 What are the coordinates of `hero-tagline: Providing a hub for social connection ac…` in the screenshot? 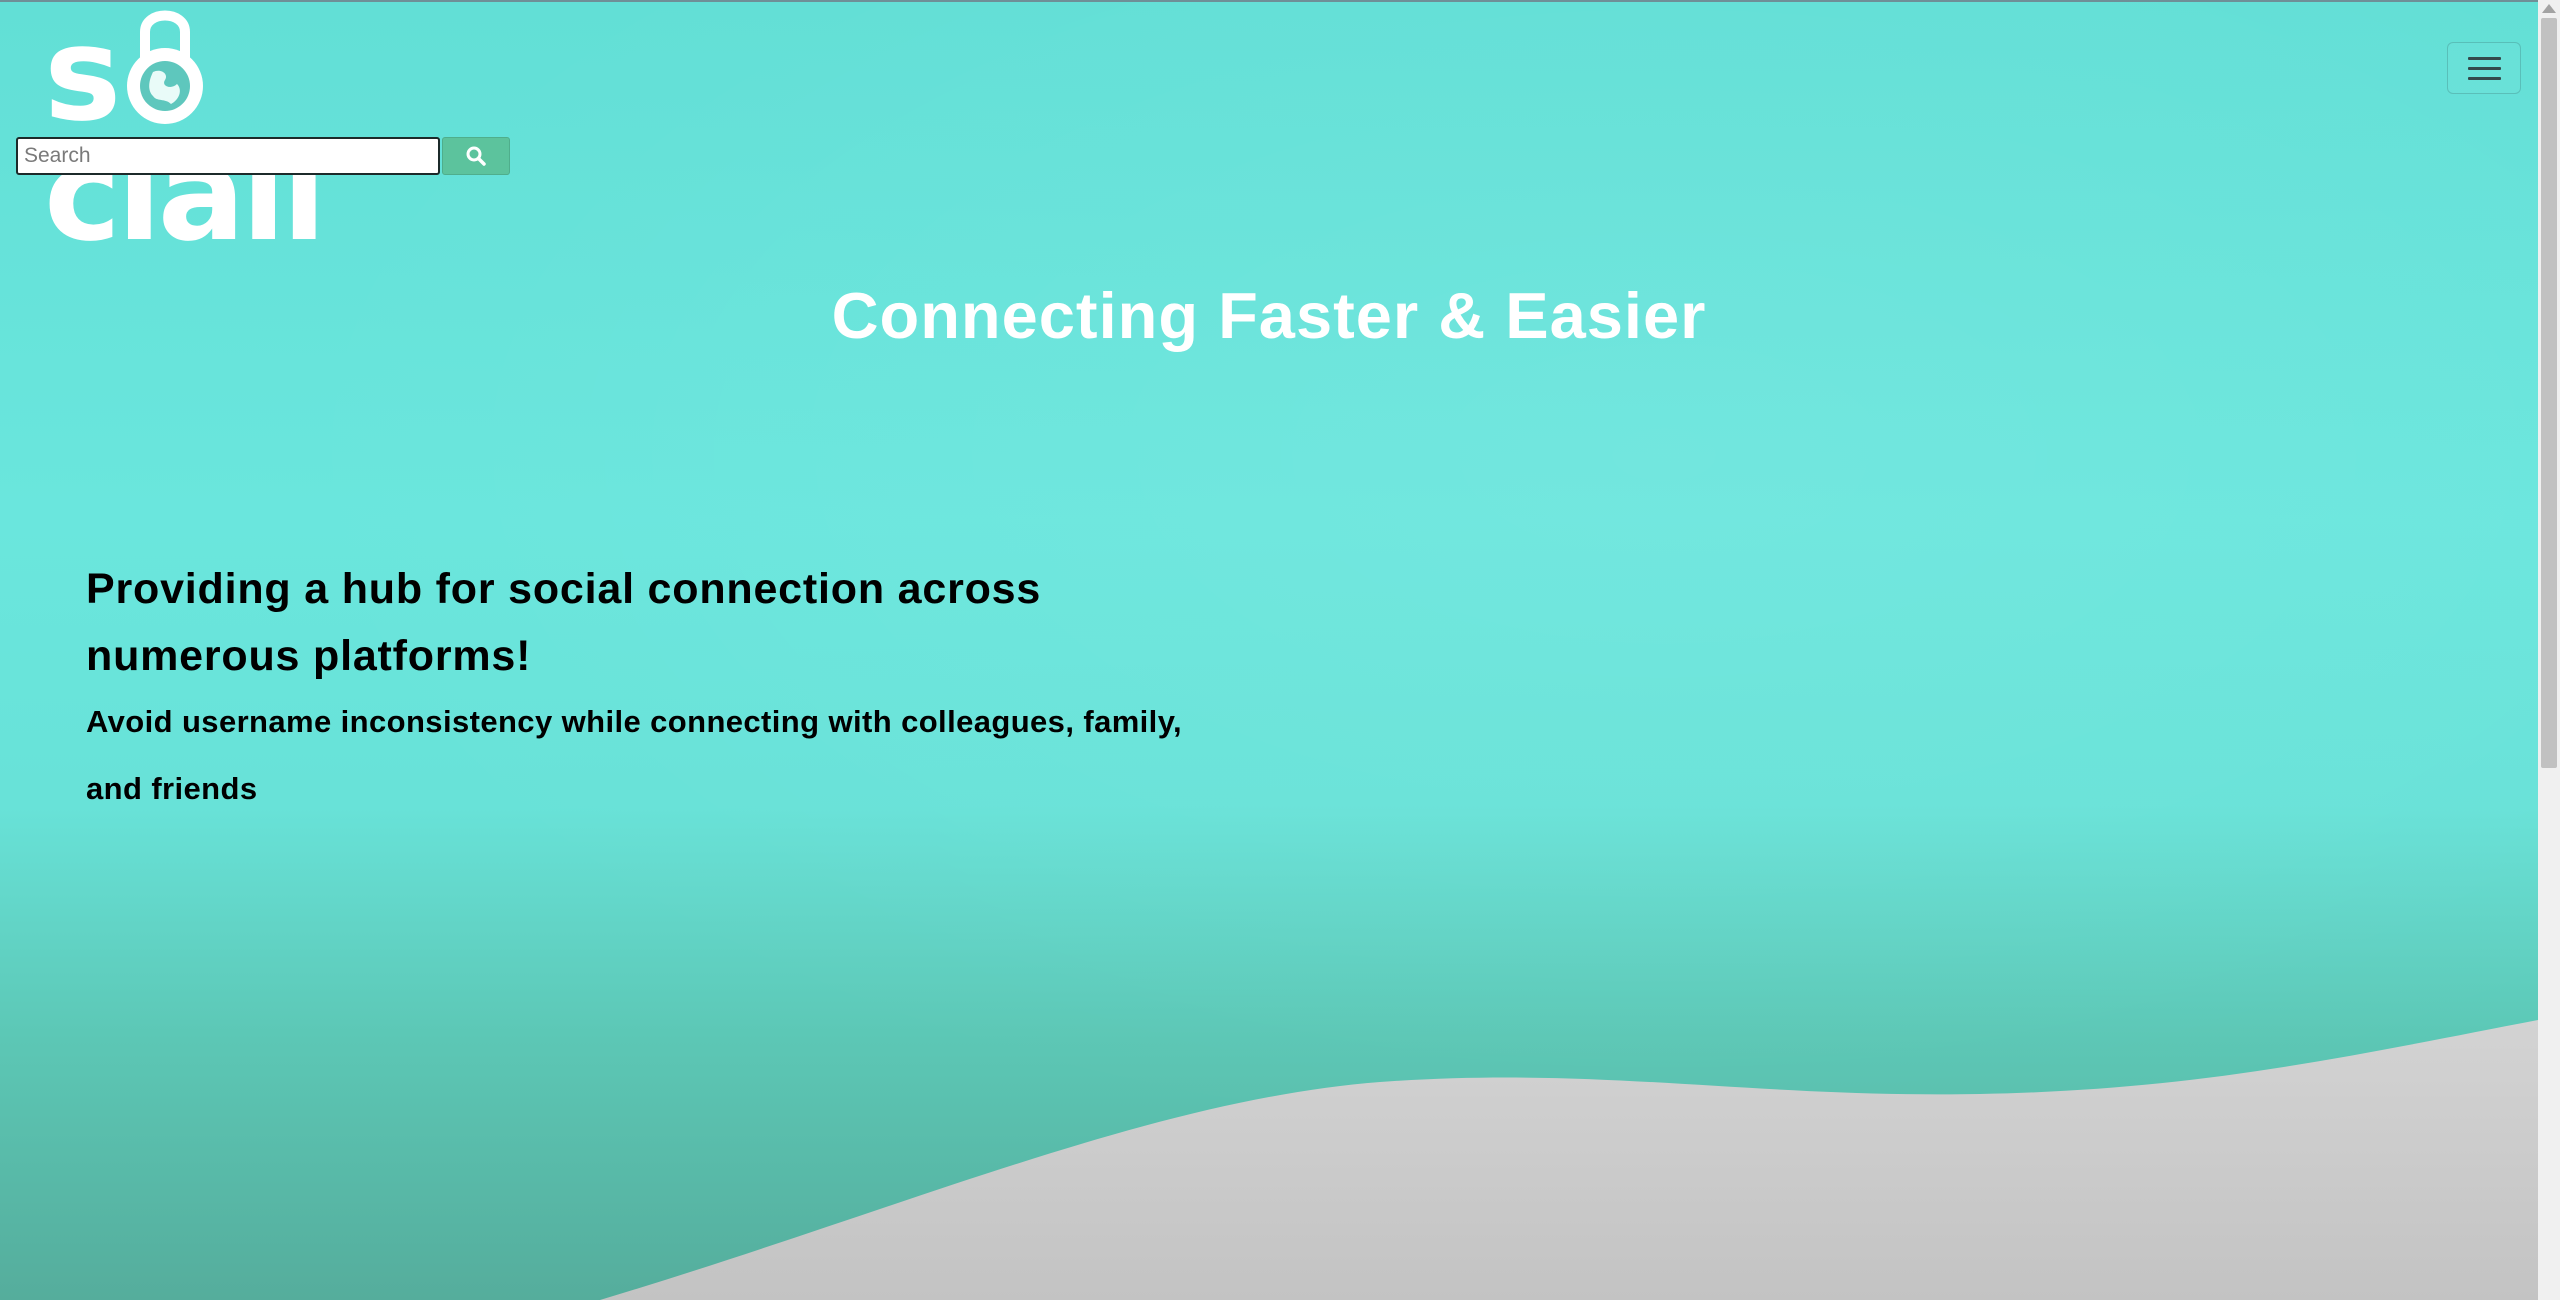 It's located at (564, 622).